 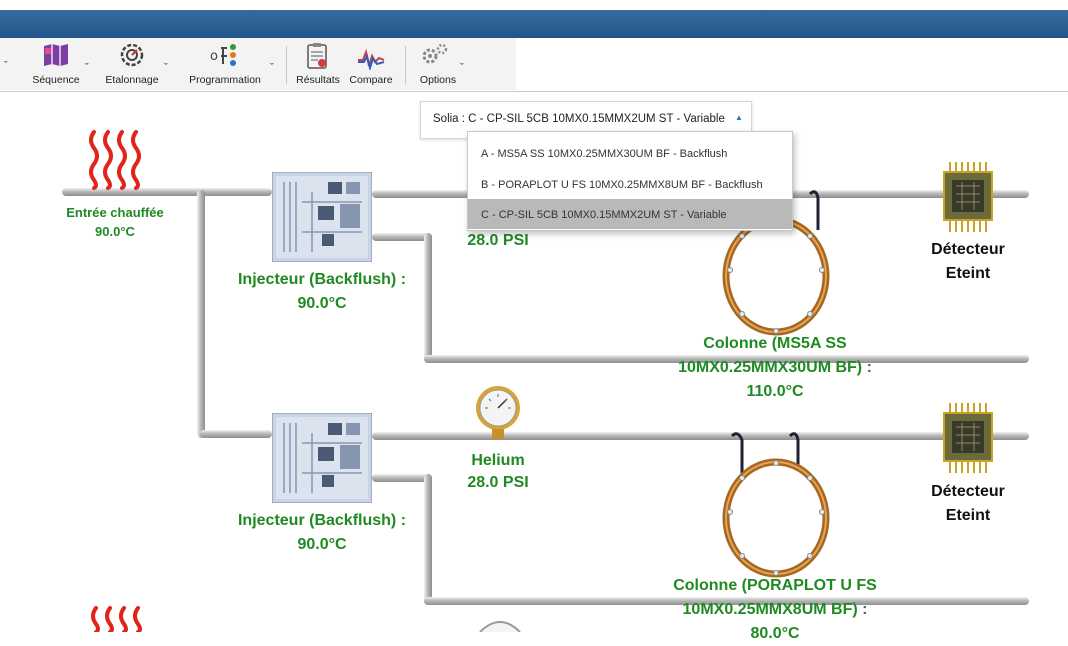 I want to click on channel1-detector-line2: Eteint, so click(x=968, y=273).